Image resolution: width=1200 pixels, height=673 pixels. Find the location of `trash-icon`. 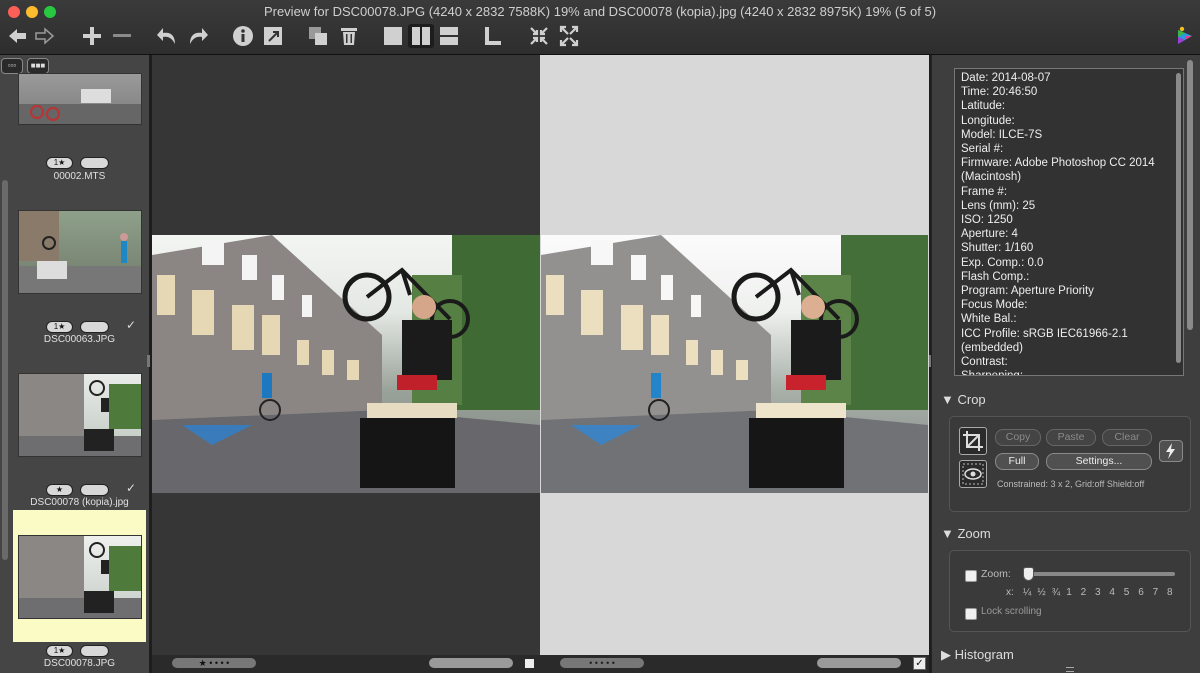

trash-icon is located at coordinates (349, 36).